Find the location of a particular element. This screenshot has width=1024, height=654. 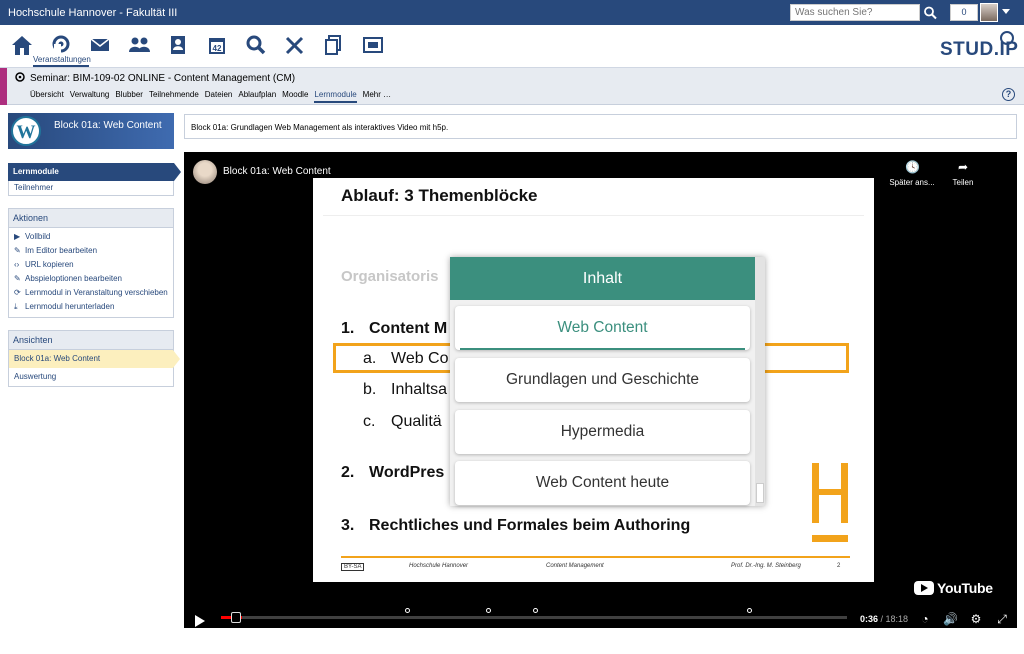

chapter-web-content: Web Content is located at coordinates (602, 328).